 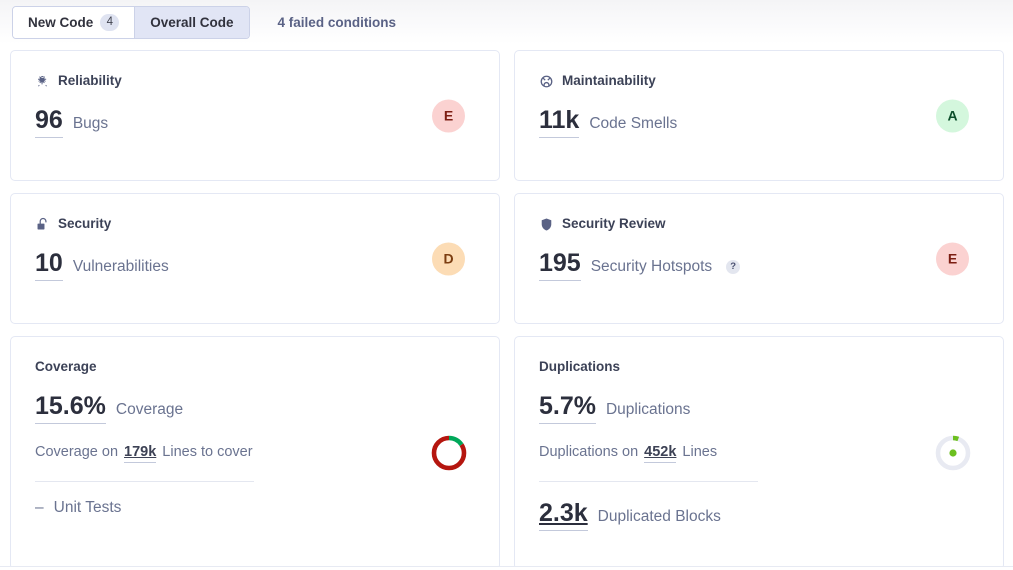 What do you see at coordinates (42, 224) in the screenshot?
I see `open-lock-icon` at bounding box center [42, 224].